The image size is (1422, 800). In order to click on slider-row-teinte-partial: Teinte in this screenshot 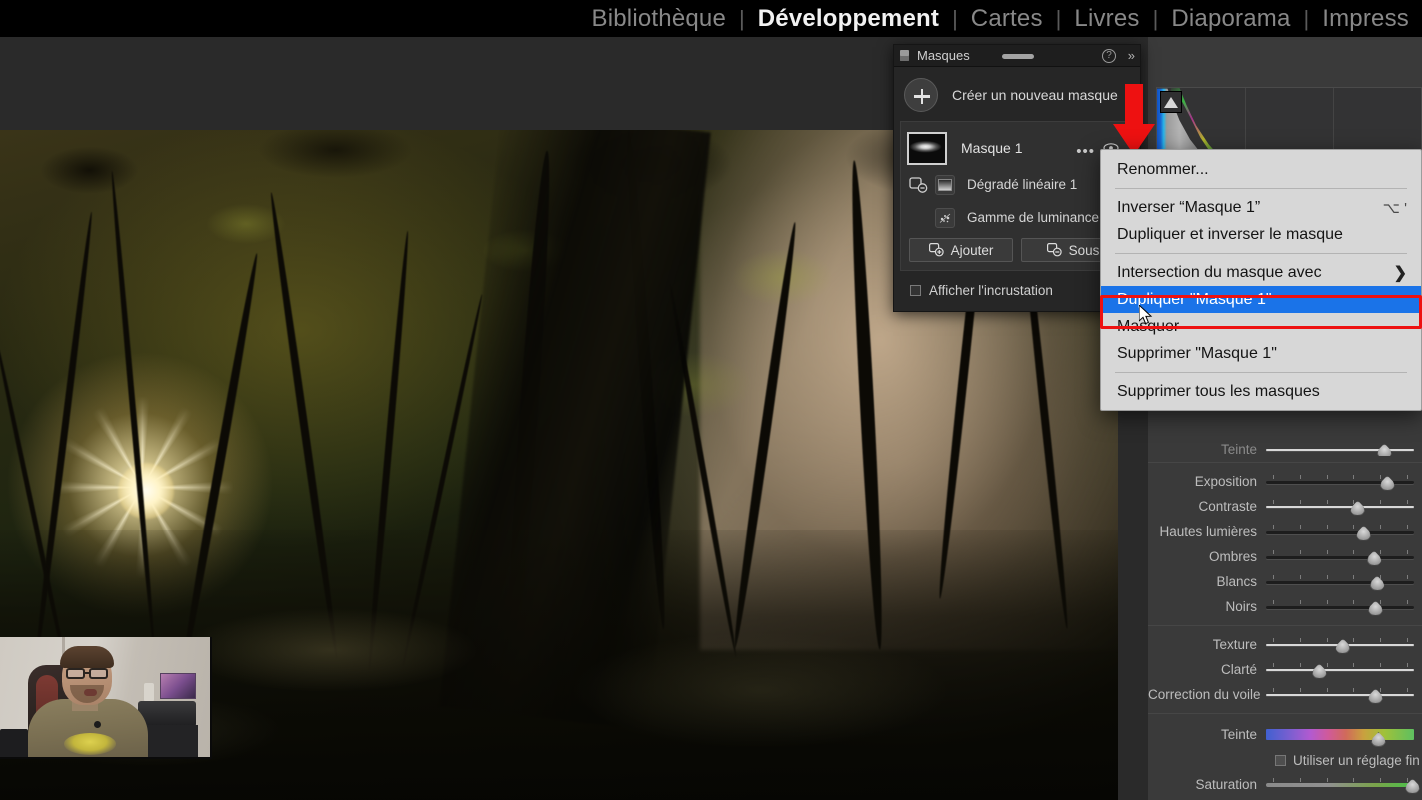, I will do `click(1285, 449)`.